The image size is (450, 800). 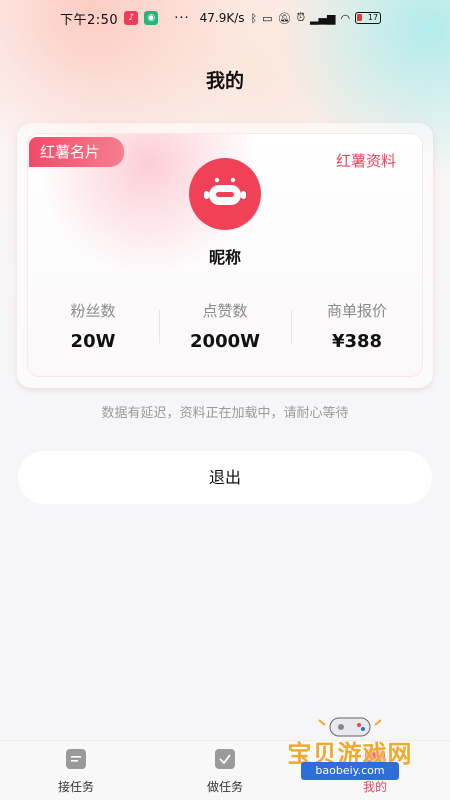 What do you see at coordinates (151, 18) in the screenshot?
I see `app-notification-icon: ◉` at bounding box center [151, 18].